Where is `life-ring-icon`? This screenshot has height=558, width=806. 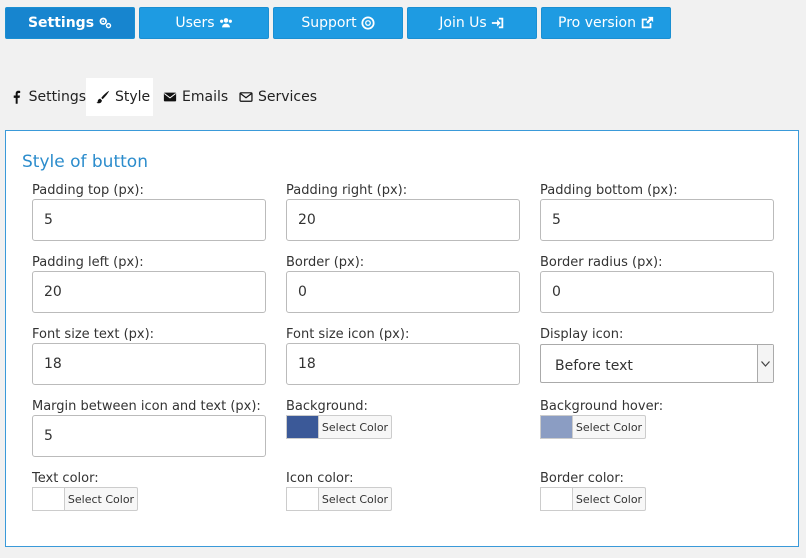 life-ring-icon is located at coordinates (368, 23).